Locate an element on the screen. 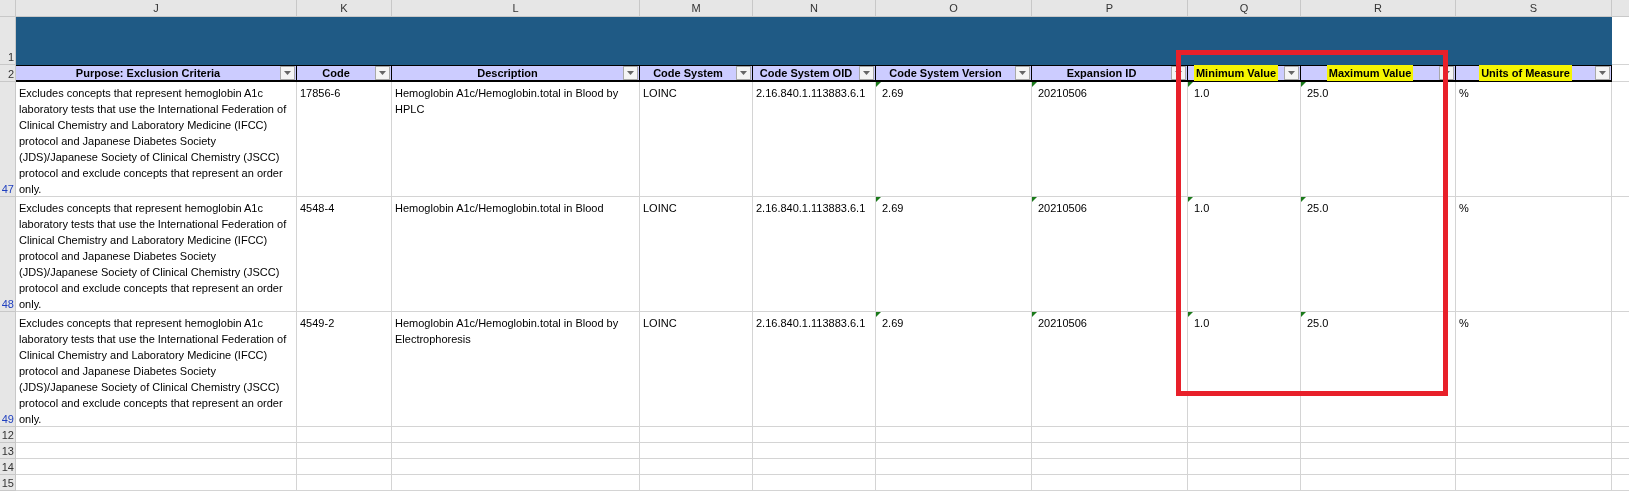 This screenshot has height=494, width=1629. table-cell: Hemoglobin A1c/Hemoglobin.total in Blood by Electrophoresis is located at coordinates (516, 369).